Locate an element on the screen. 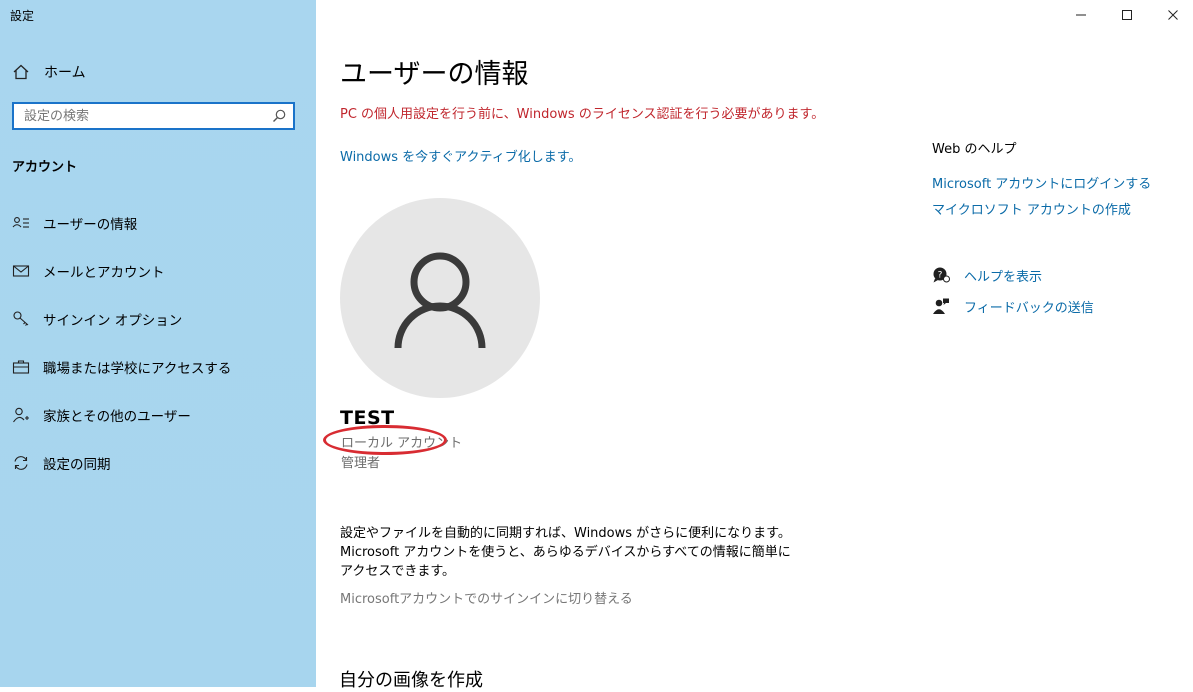 Image resolution: width=1193 pixels, height=692 pixels. send-feedback-link: フィードバックの送信 is located at coordinates (1013, 306).